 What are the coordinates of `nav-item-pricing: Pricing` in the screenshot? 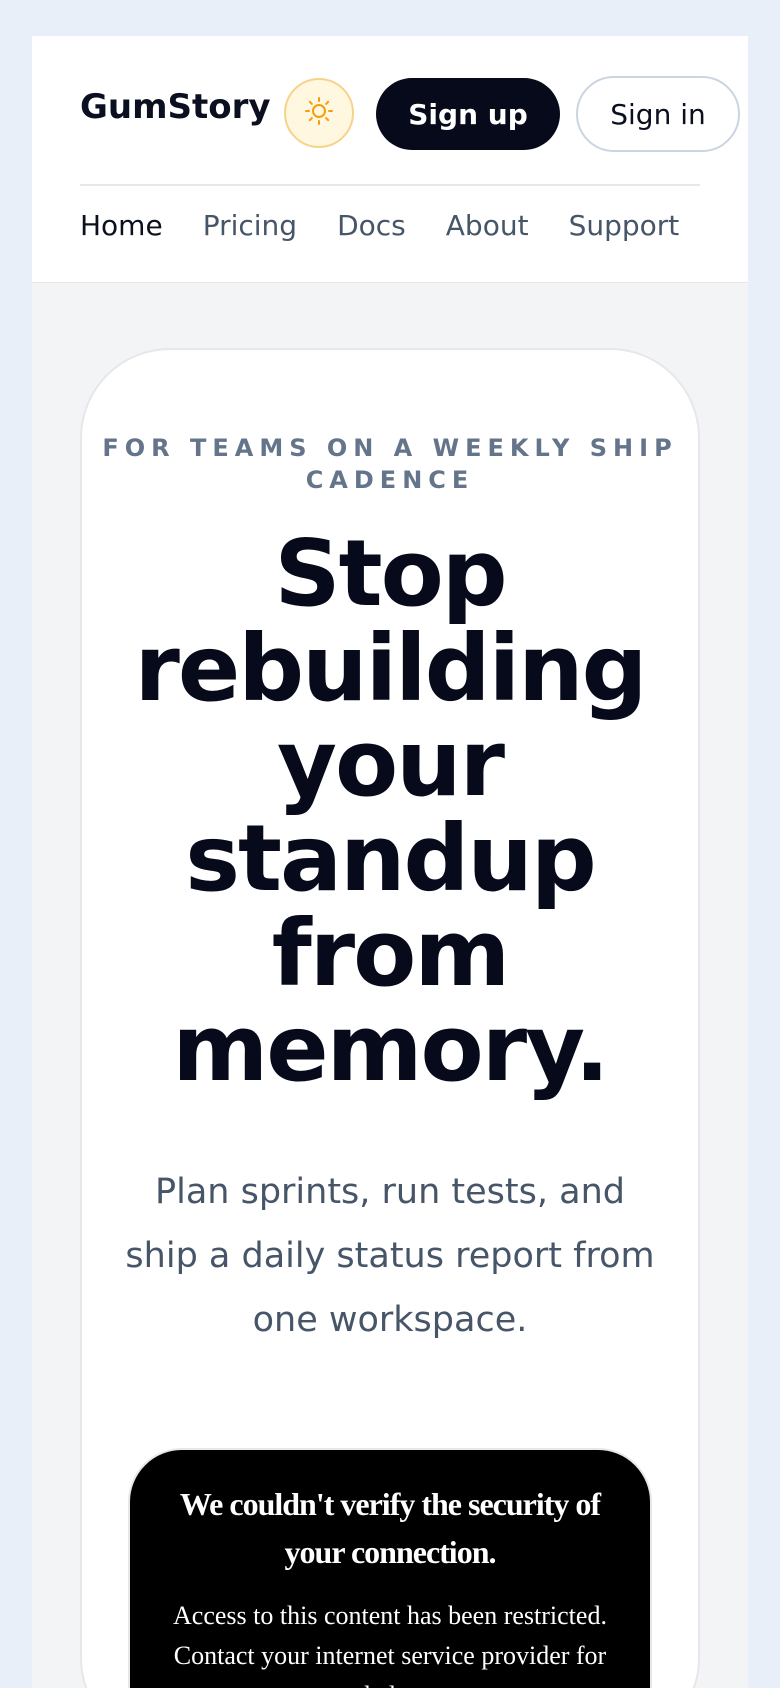 It's located at (250, 226).